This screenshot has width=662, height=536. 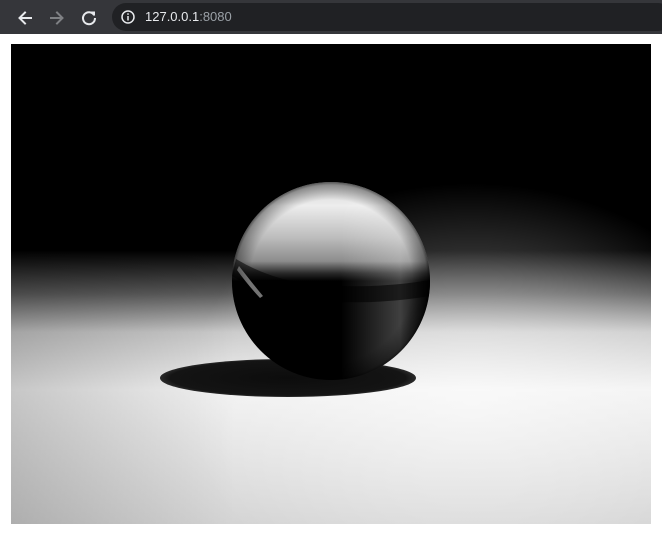 I want to click on reload-button, so click(x=89, y=18).